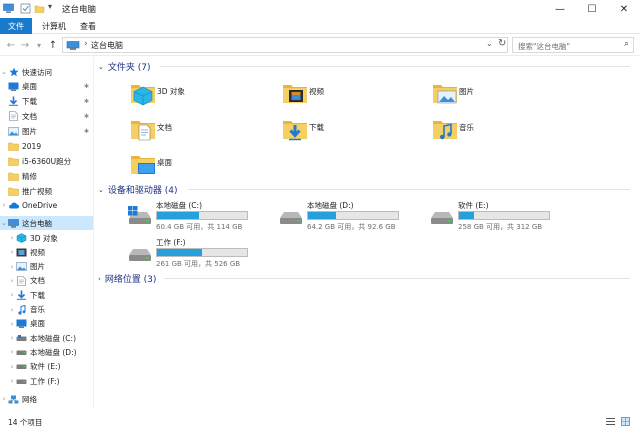  What do you see at coordinates (489, 43) in the screenshot?
I see `address-dropdown-icon: ⌄` at bounding box center [489, 43].